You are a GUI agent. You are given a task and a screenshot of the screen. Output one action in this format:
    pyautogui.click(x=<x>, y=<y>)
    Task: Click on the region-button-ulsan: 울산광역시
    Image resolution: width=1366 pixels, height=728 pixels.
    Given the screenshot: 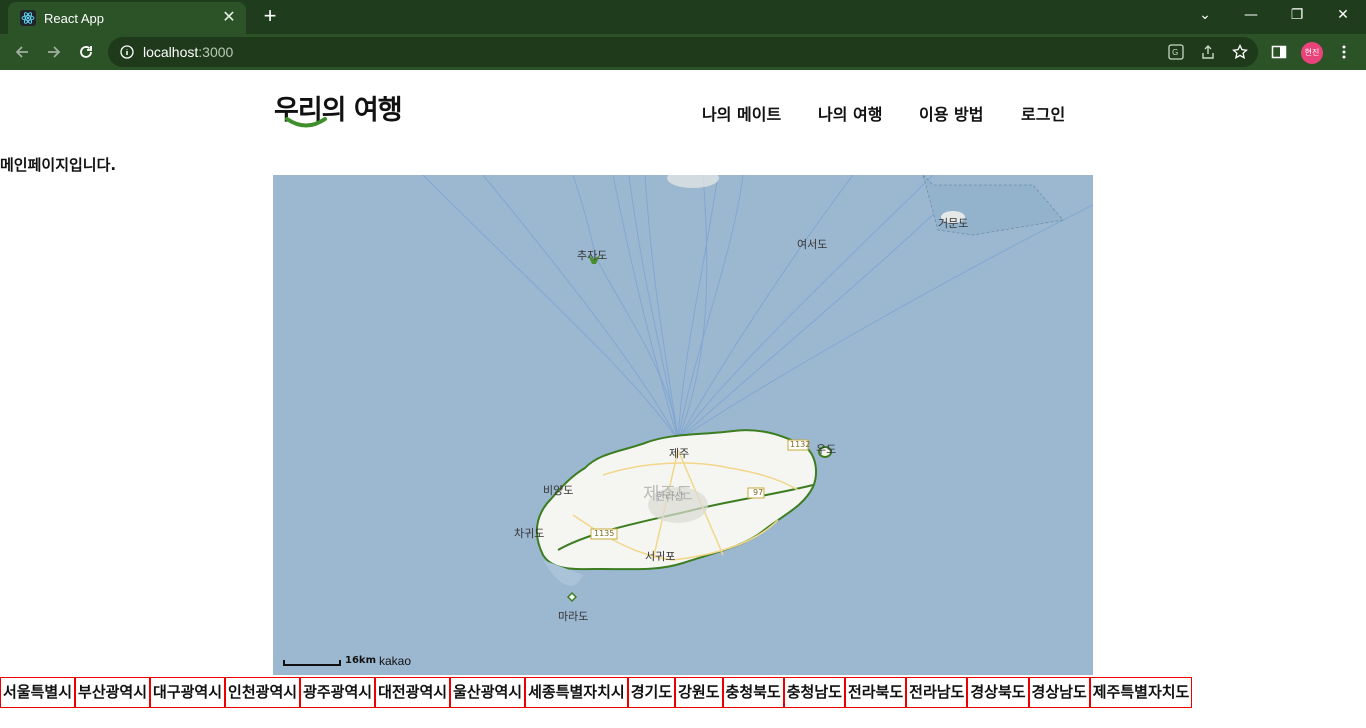 What is the action you would take?
    pyautogui.click(x=488, y=692)
    